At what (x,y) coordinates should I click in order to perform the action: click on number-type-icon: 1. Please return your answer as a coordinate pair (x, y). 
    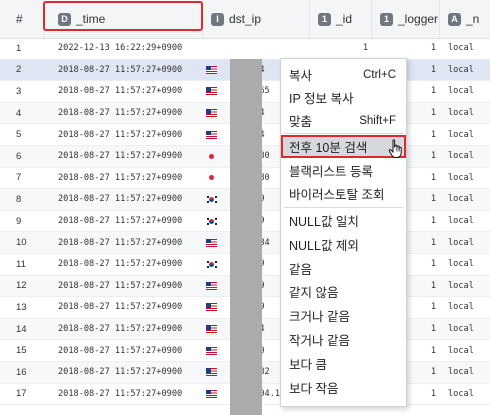
    Looking at the image, I should click on (324, 19).